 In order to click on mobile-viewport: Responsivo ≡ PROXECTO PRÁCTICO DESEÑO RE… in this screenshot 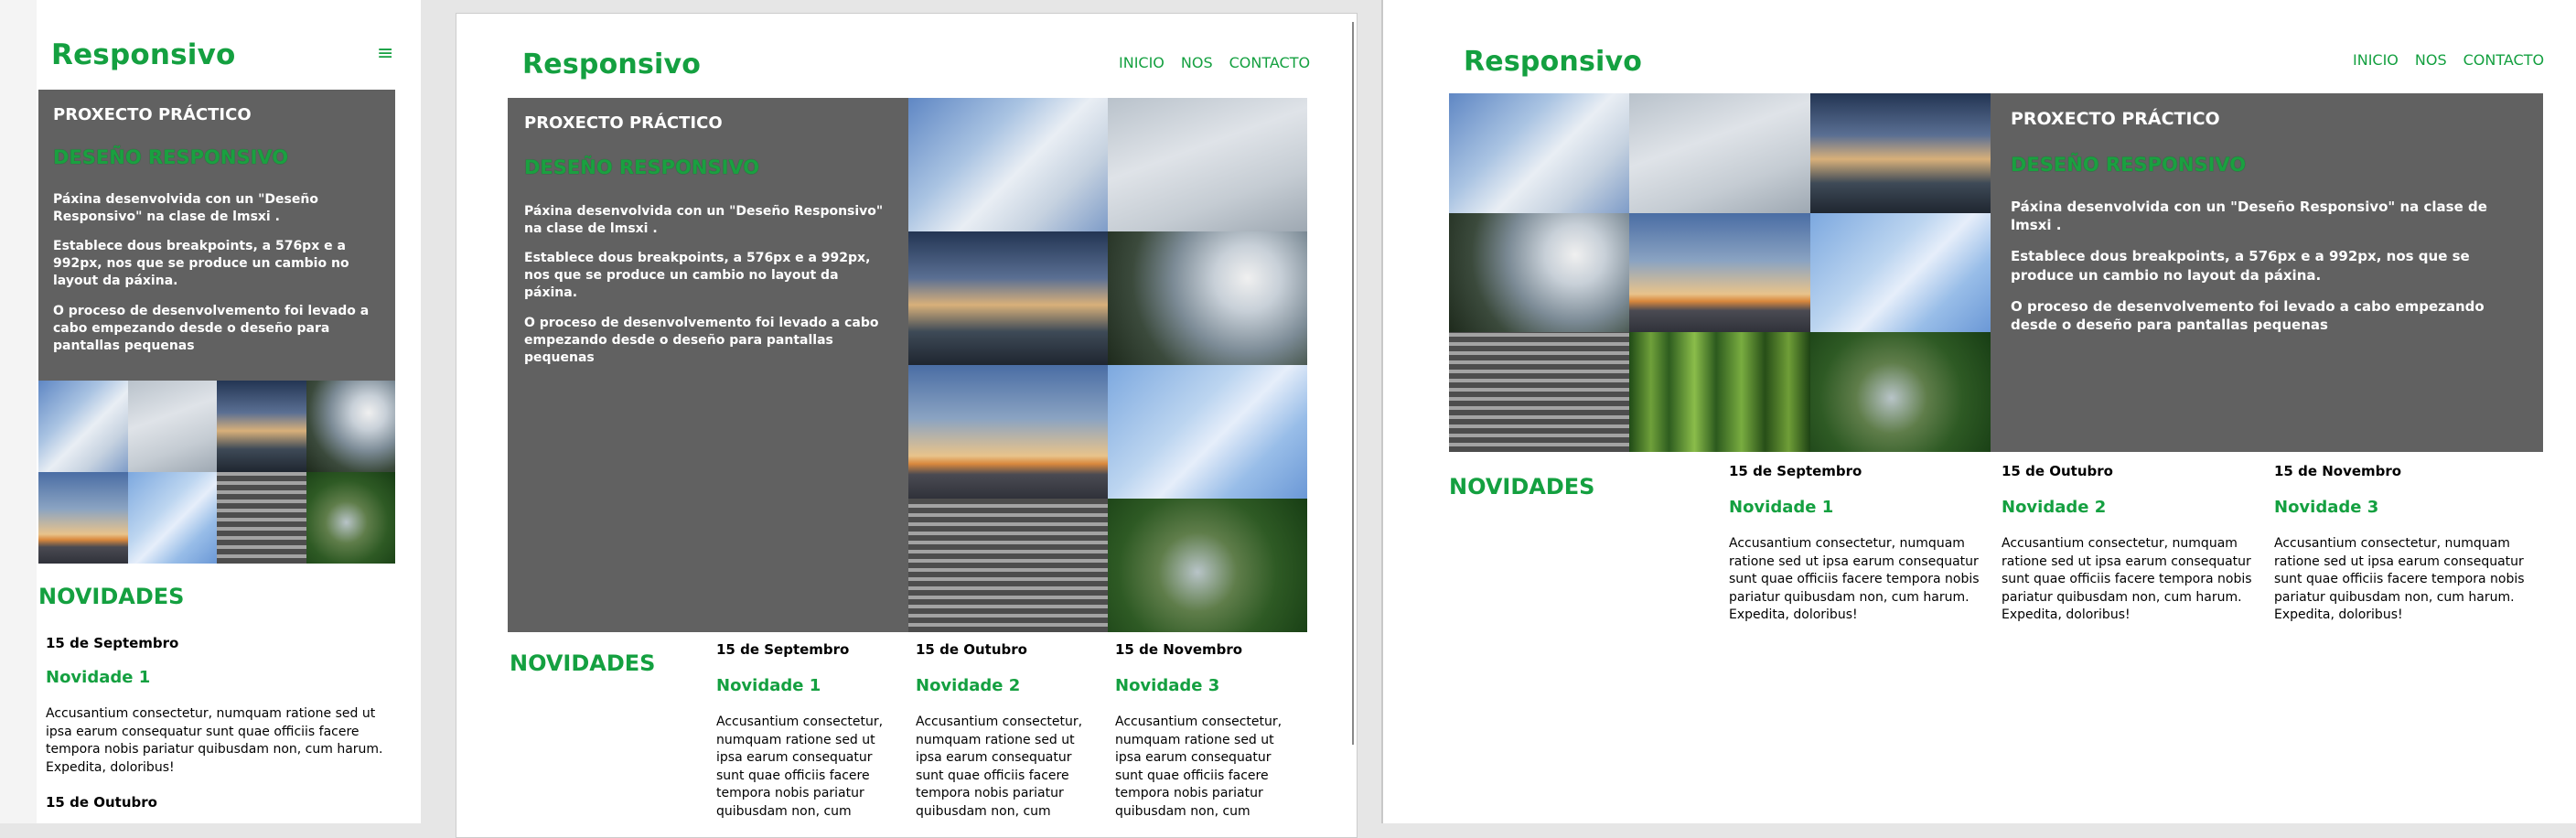, I will do `click(229, 411)`.